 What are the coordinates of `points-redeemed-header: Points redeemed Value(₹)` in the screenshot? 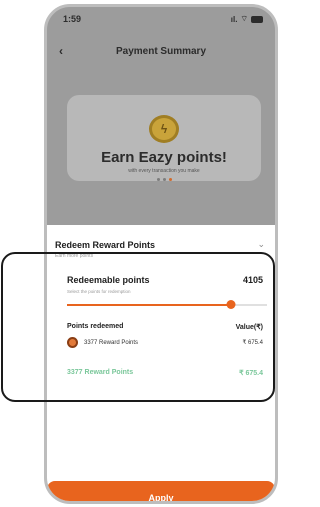 It's located at (165, 327).